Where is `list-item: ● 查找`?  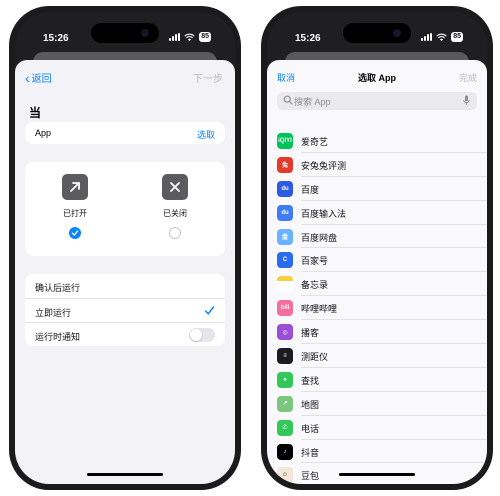
list-item: ● 查找 is located at coordinates (377, 380).